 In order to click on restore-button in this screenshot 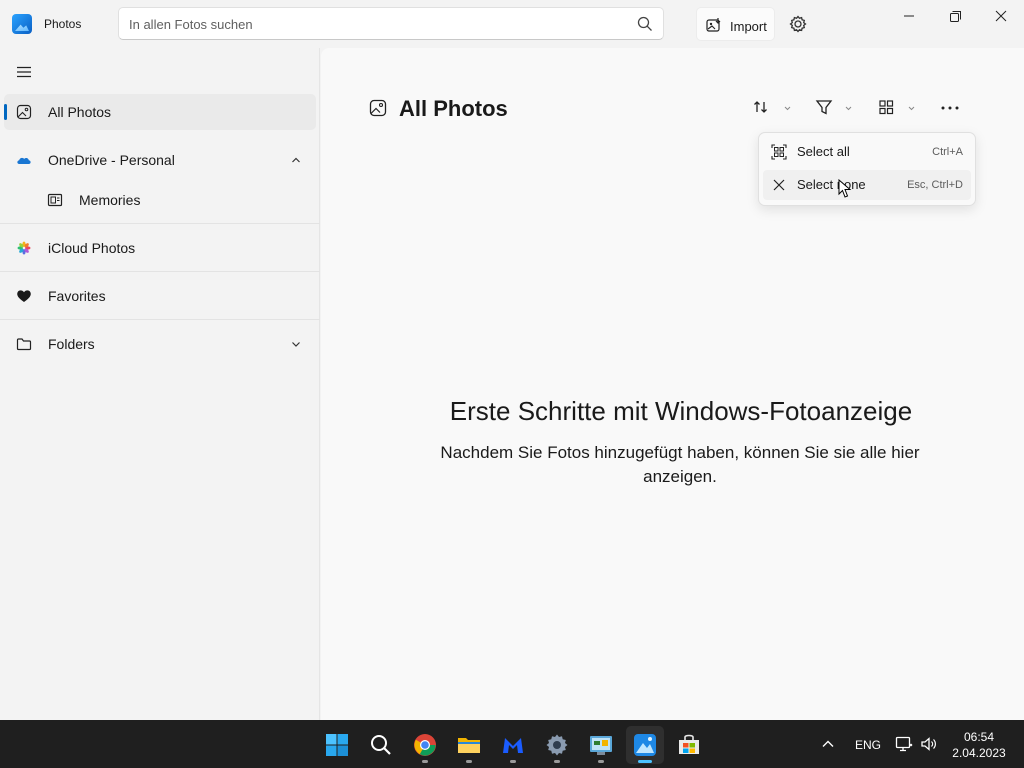, I will do `click(955, 17)`.